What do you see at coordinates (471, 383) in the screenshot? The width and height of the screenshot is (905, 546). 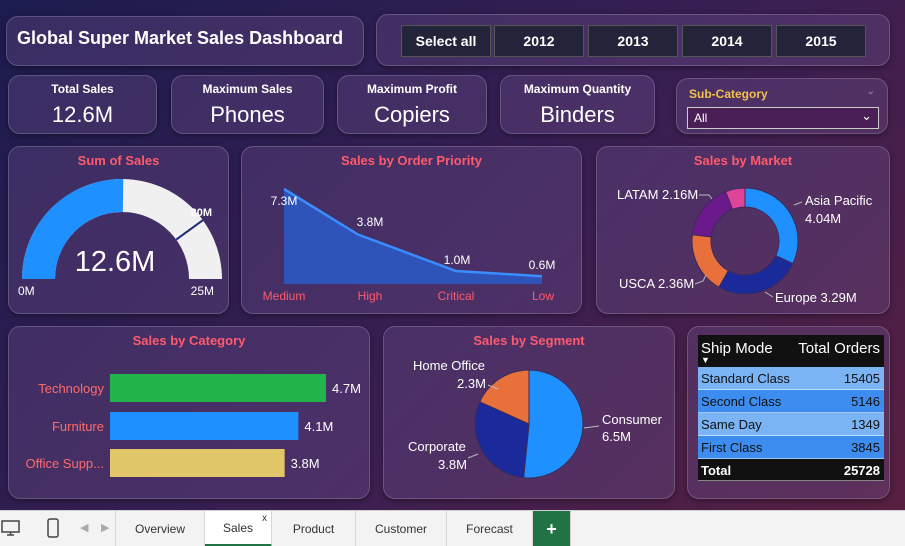 I see `segment-label-home-office-value: 2.3M` at bounding box center [471, 383].